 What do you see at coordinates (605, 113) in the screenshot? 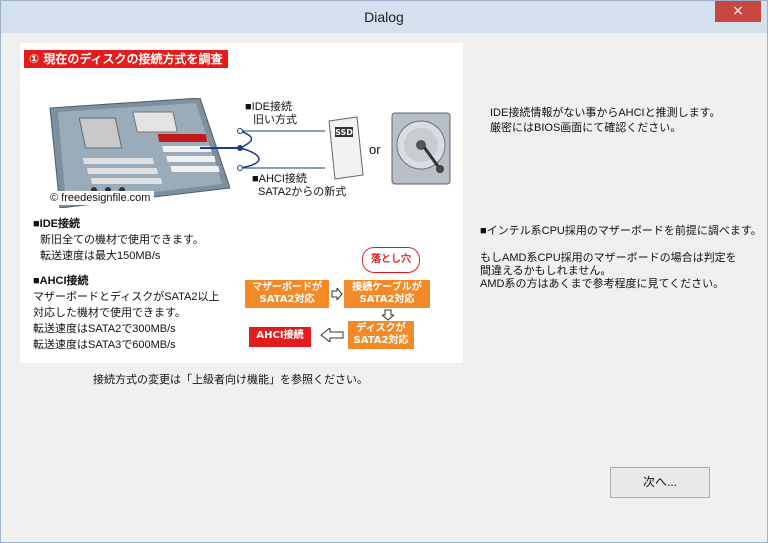
I see `right-info-line: IDE接続情報がない事からAHCIと推測します。` at bounding box center [605, 113].